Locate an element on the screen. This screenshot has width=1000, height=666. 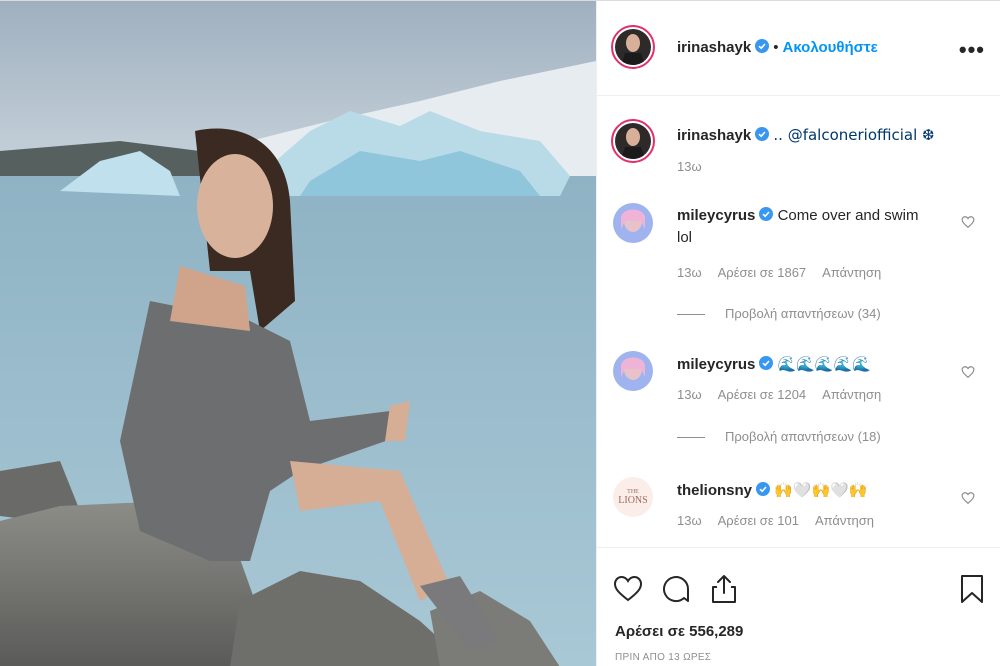
author-avatar is located at coordinates (633, 47).